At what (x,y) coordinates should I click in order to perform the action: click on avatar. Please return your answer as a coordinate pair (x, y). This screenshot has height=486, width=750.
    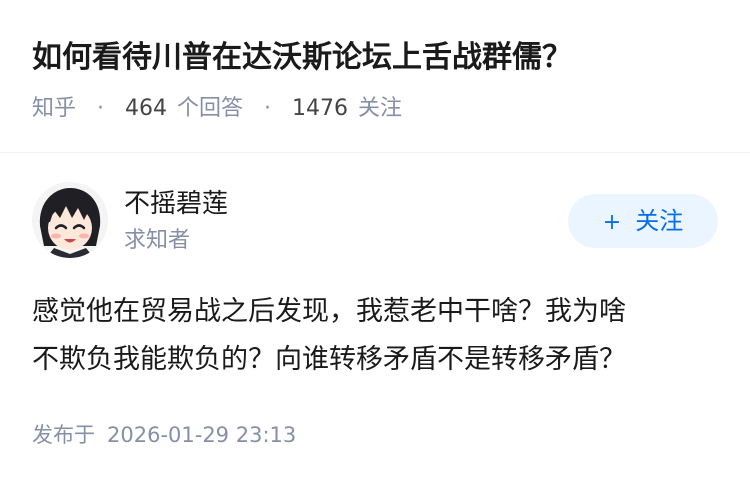
    Looking at the image, I should click on (70, 220).